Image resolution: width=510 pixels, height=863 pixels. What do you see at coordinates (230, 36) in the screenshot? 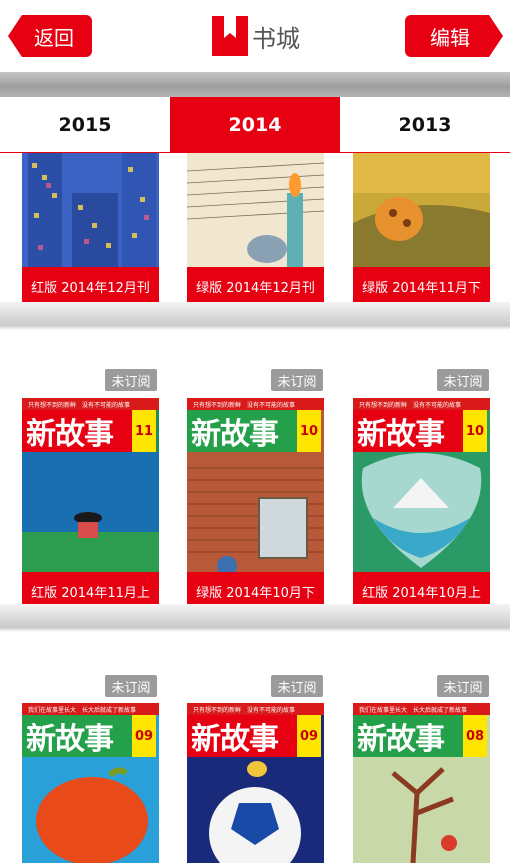
I see `bookstore-logo-icon` at bounding box center [230, 36].